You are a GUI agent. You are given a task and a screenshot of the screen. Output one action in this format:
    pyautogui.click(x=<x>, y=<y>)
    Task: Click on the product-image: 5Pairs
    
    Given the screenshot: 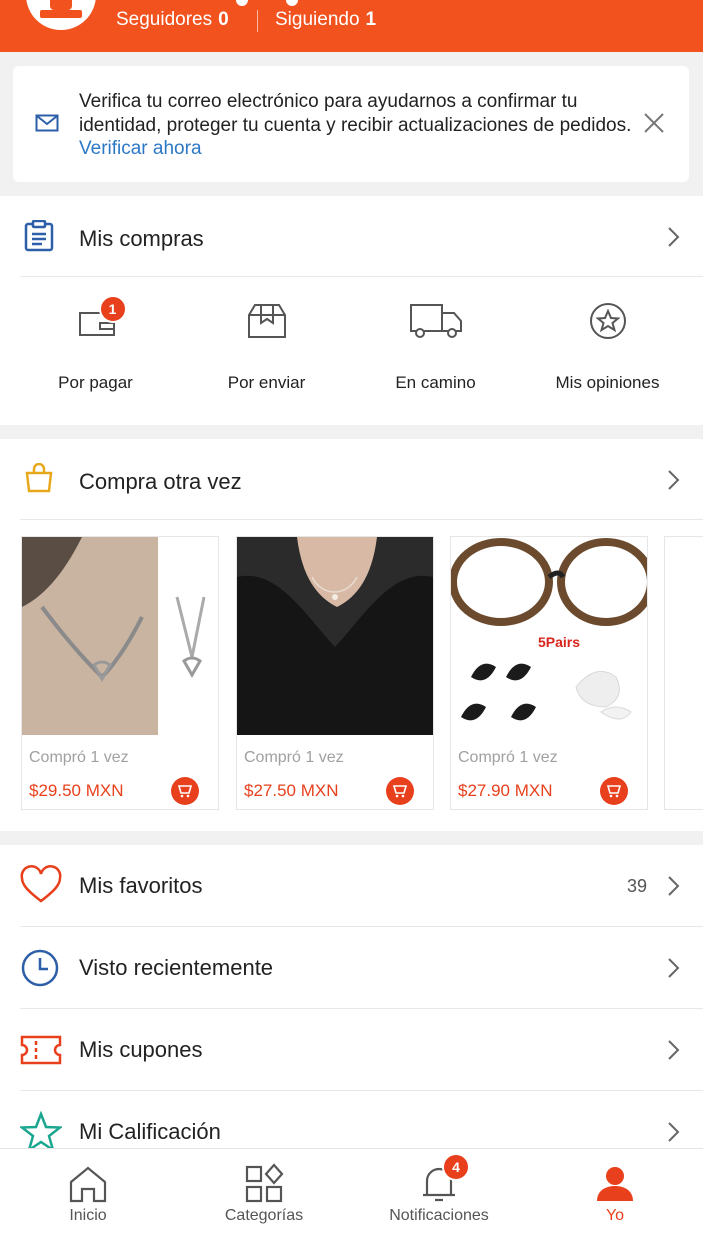 What is the action you would take?
    pyautogui.click(x=549, y=636)
    